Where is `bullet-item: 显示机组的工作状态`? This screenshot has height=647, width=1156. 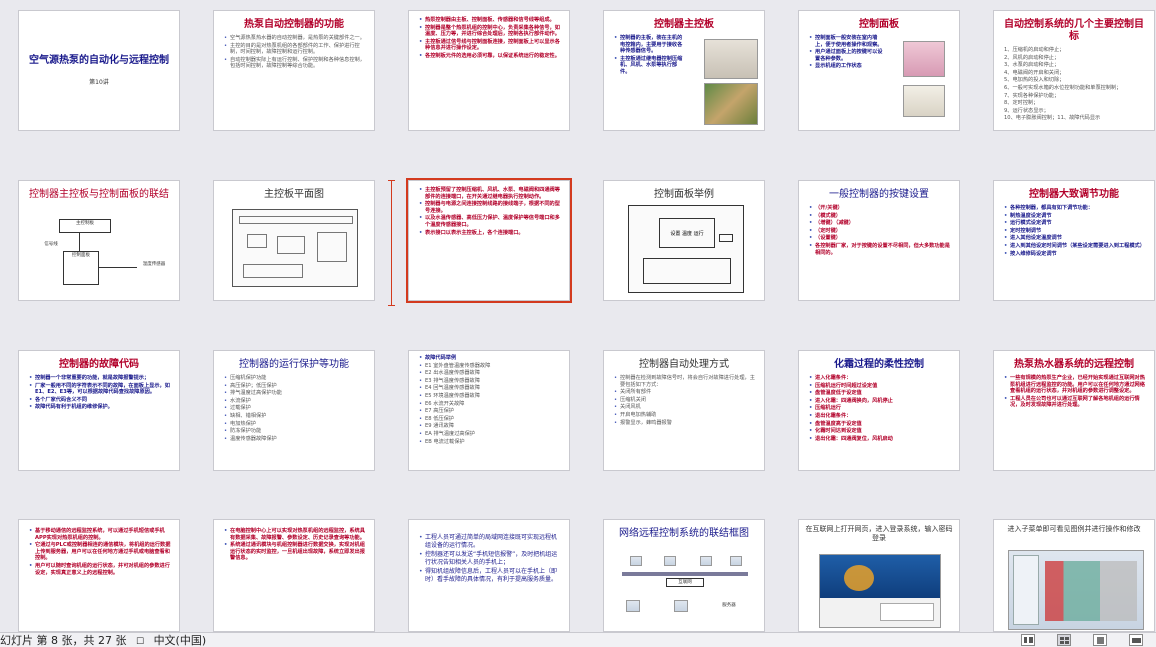 bullet-item: 显示机组的工作状态 is located at coordinates (847, 66).